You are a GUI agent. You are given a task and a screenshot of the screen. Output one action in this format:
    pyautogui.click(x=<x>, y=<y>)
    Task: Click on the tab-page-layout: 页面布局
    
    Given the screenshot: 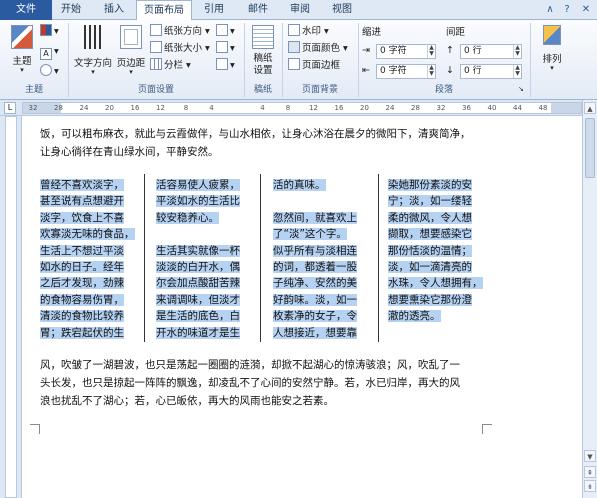 What is the action you would take?
    pyautogui.click(x=164, y=10)
    